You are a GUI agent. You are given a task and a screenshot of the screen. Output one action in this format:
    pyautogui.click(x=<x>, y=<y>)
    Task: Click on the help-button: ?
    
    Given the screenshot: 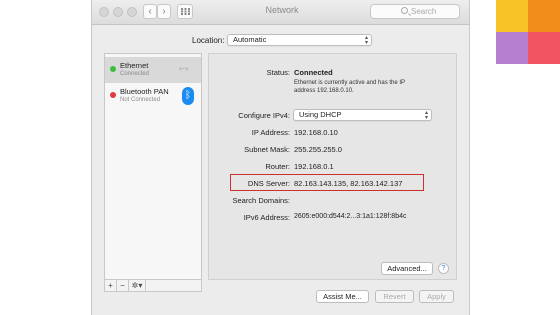 What is the action you would take?
    pyautogui.click(x=443, y=268)
    